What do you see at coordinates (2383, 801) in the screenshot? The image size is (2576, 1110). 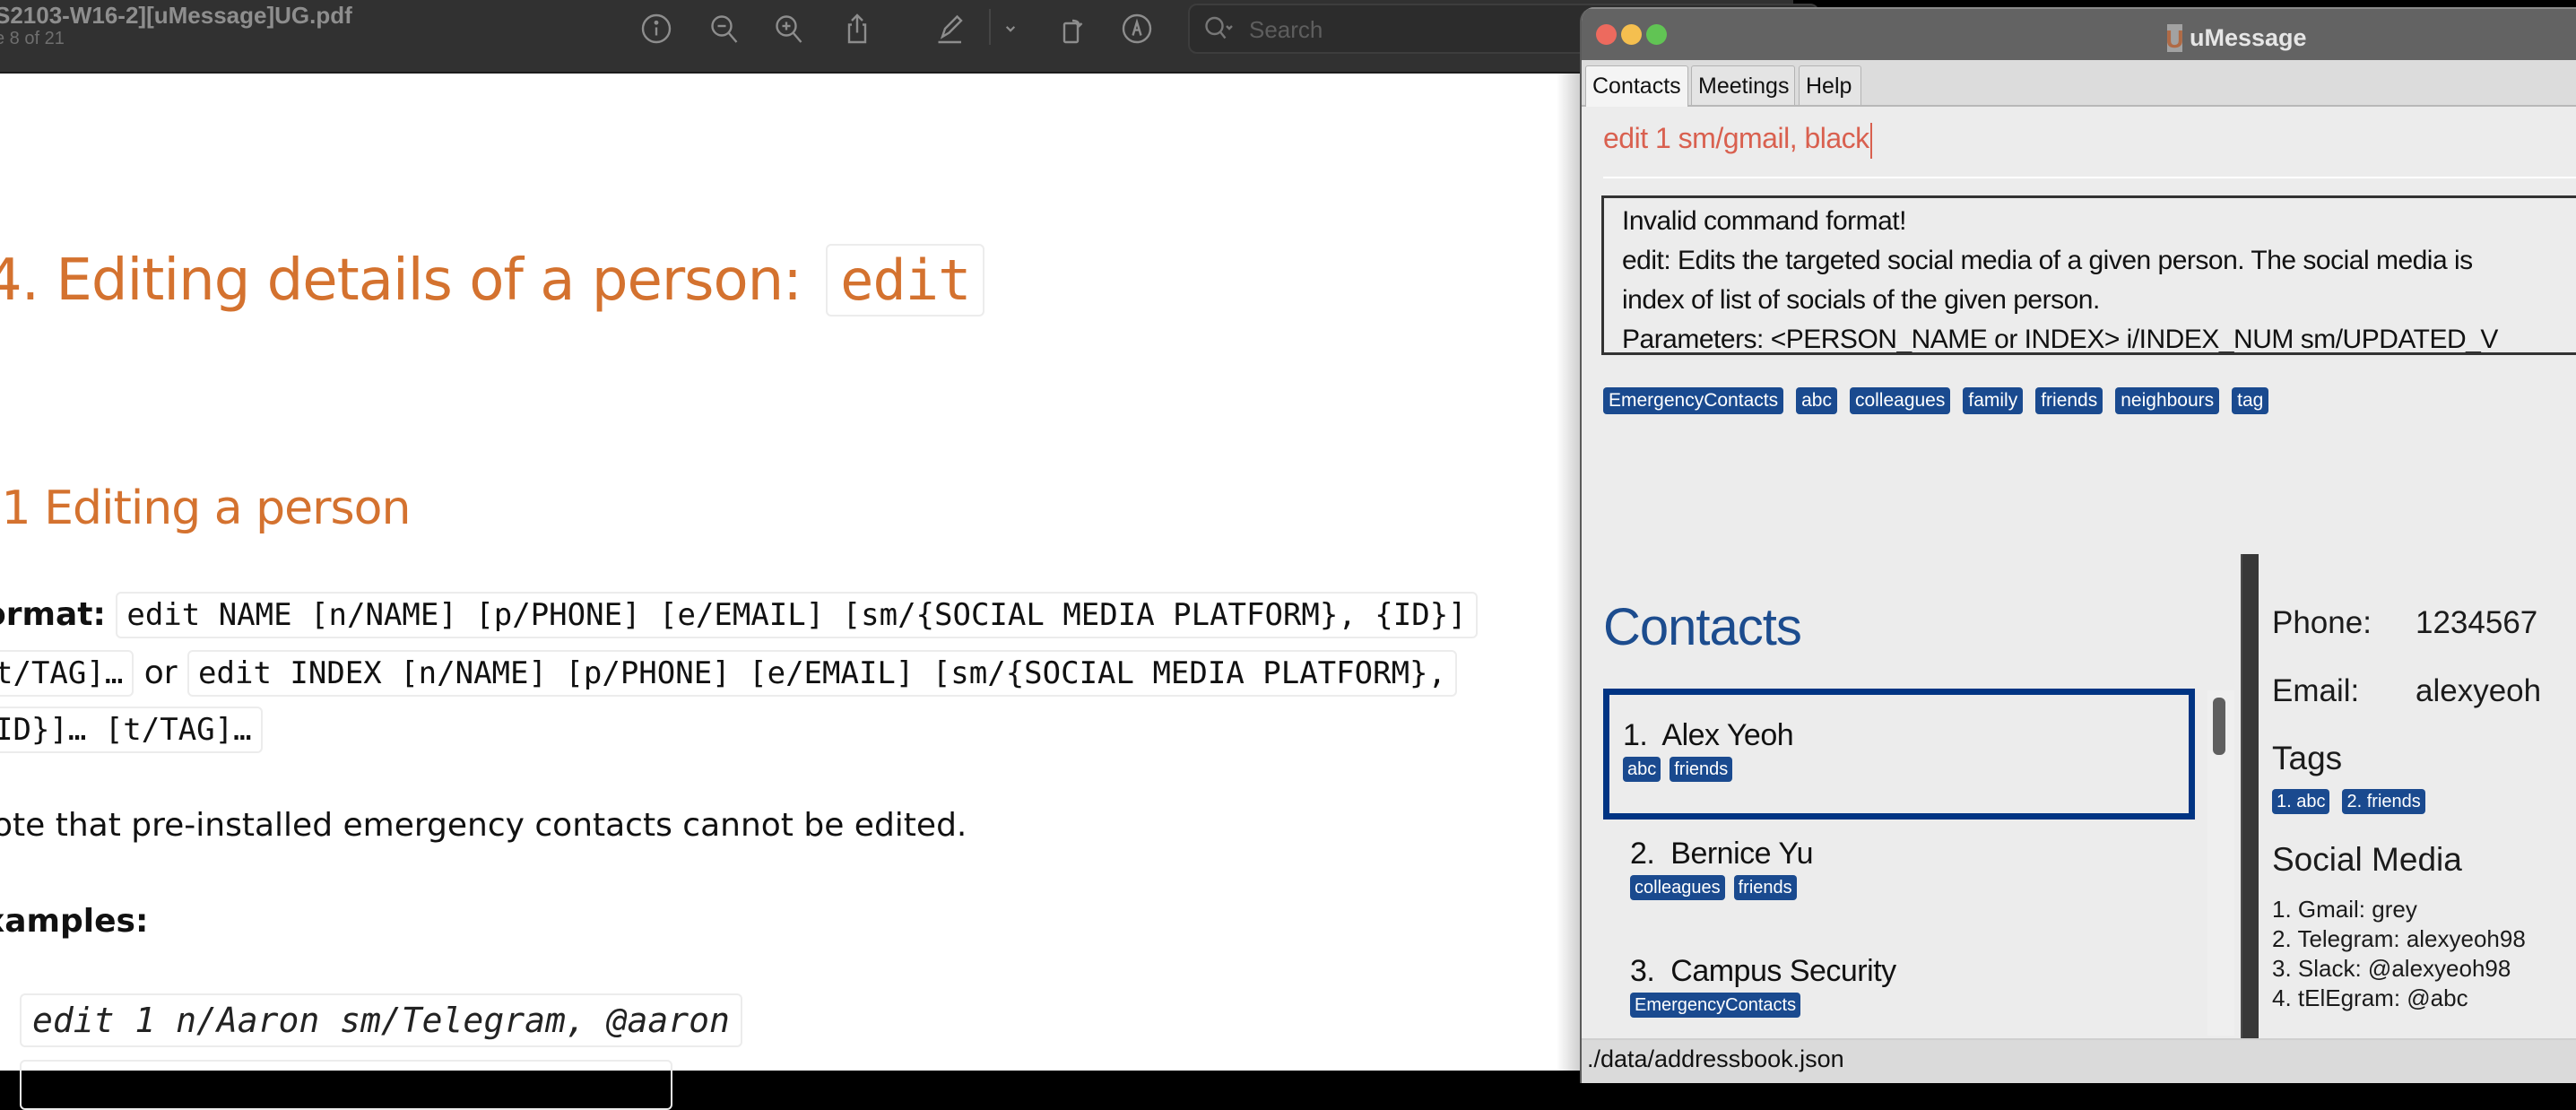 I see `tag-chip: 2. friends` at bounding box center [2383, 801].